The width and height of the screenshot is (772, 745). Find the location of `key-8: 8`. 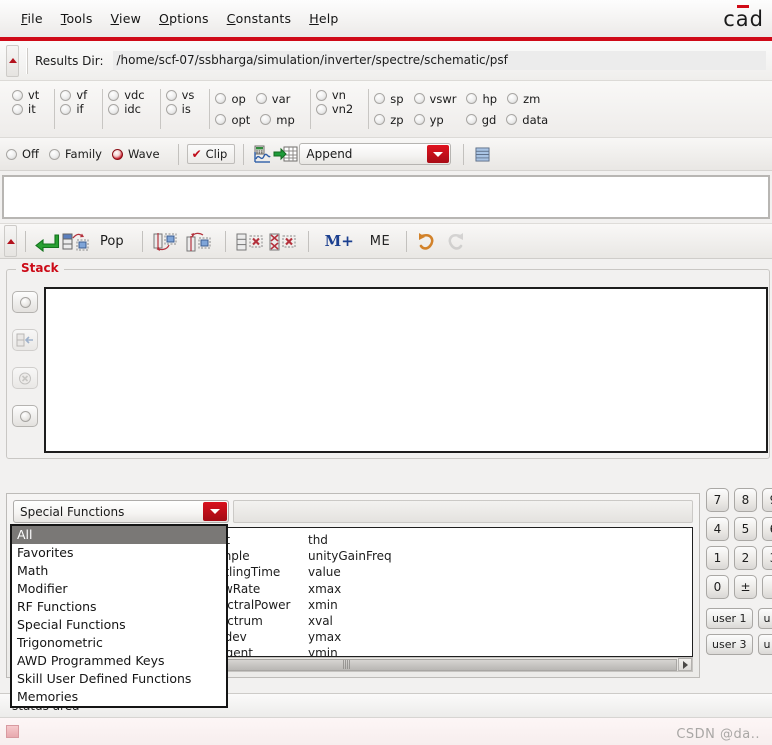

key-8: 8 is located at coordinates (745, 500).